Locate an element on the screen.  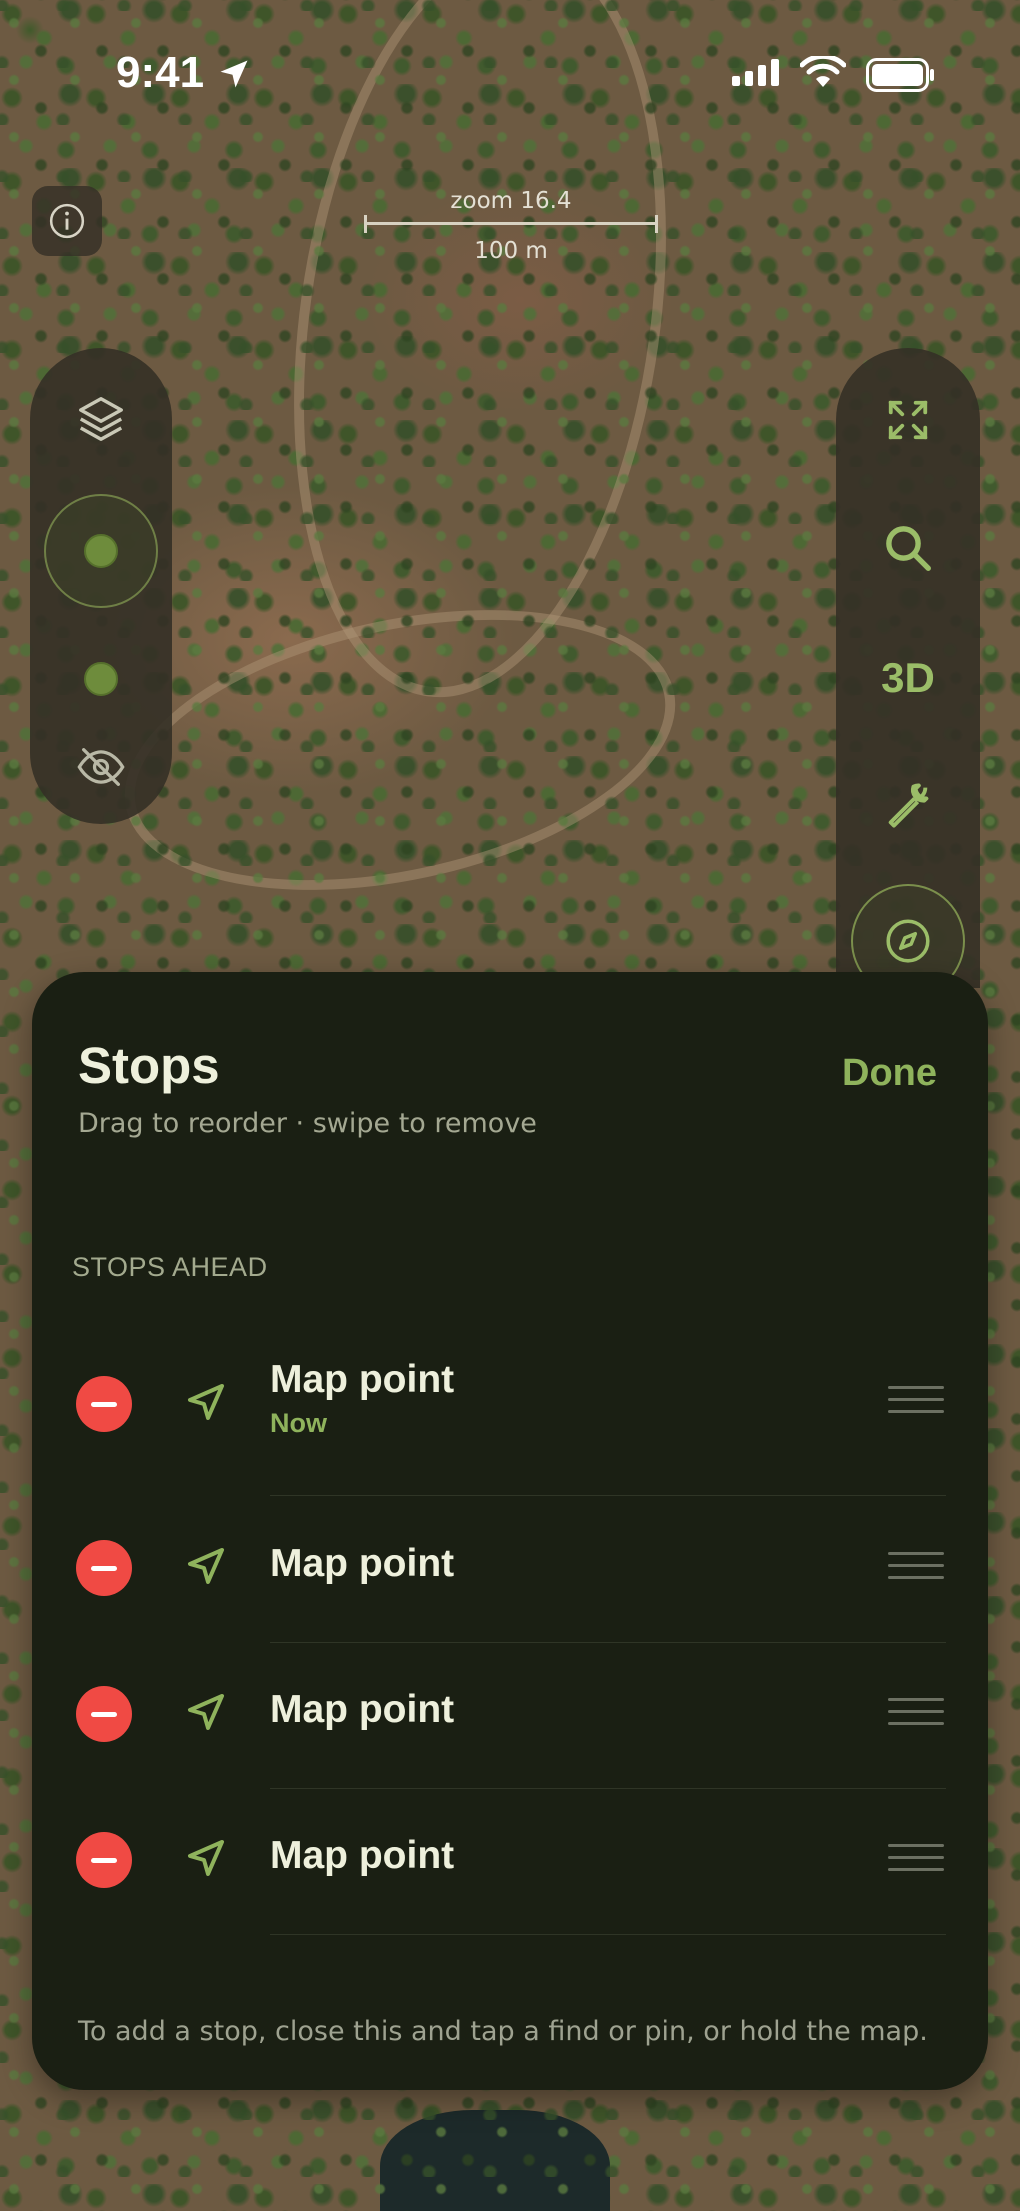
tools-button is located at coordinates (908, 805).